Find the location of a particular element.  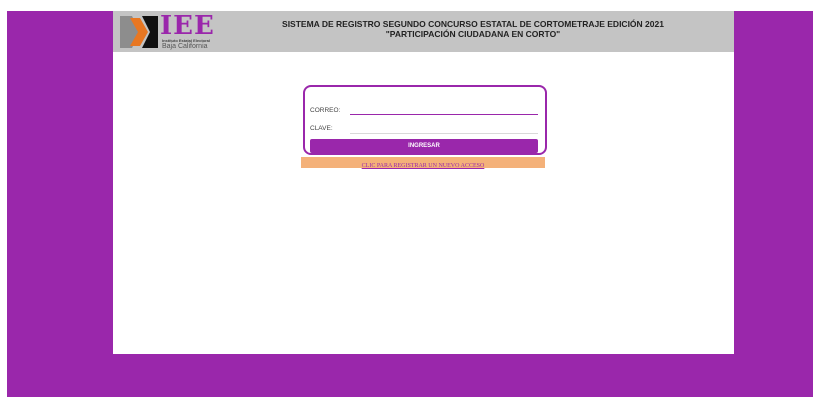

logo-subtitle-state: Baja California is located at coordinates (185, 46).